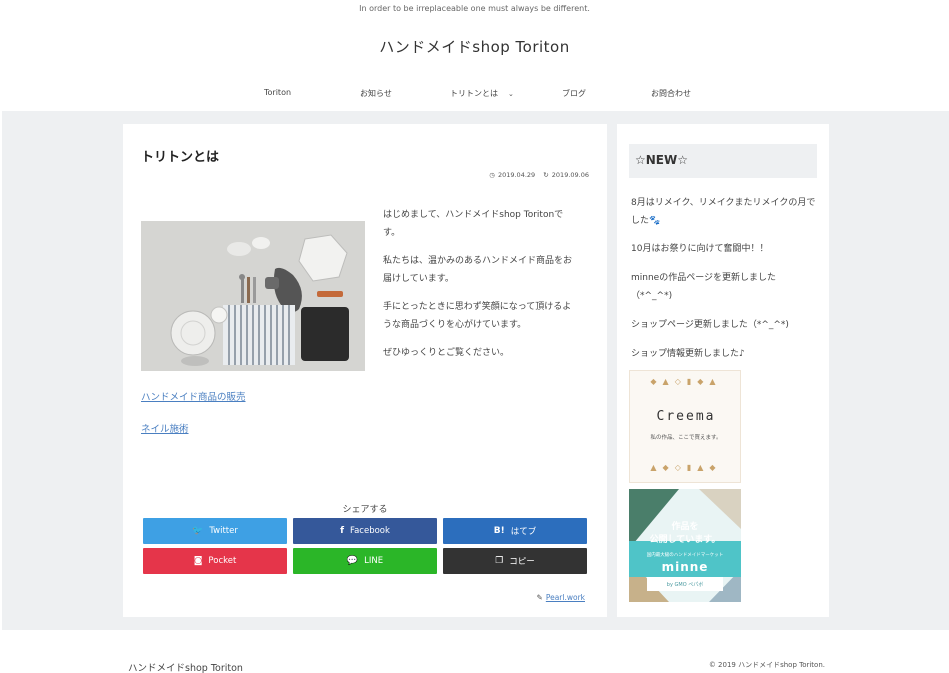 This screenshot has width=949, height=673. Describe the element at coordinates (180, 157) in the screenshot. I see `article-title: トリトンとは` at that location.